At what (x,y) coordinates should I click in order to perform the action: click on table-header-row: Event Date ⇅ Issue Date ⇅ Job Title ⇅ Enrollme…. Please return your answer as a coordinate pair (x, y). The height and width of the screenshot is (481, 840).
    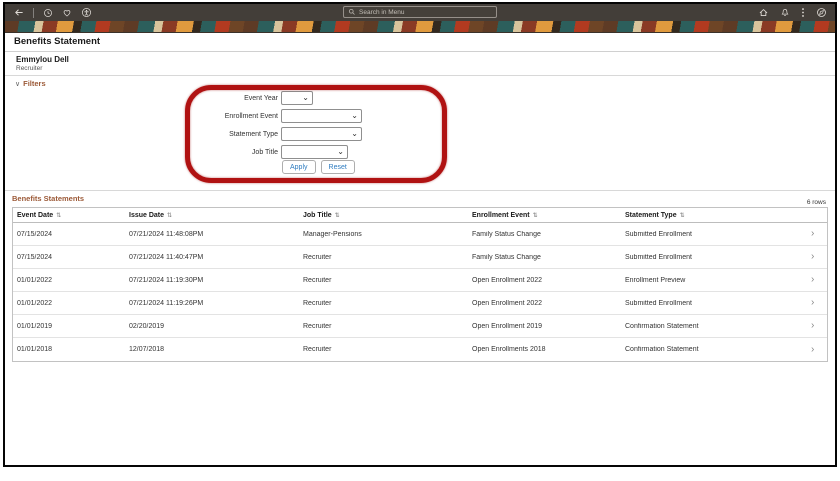
    Looking at the image, I should click on (420, 215).